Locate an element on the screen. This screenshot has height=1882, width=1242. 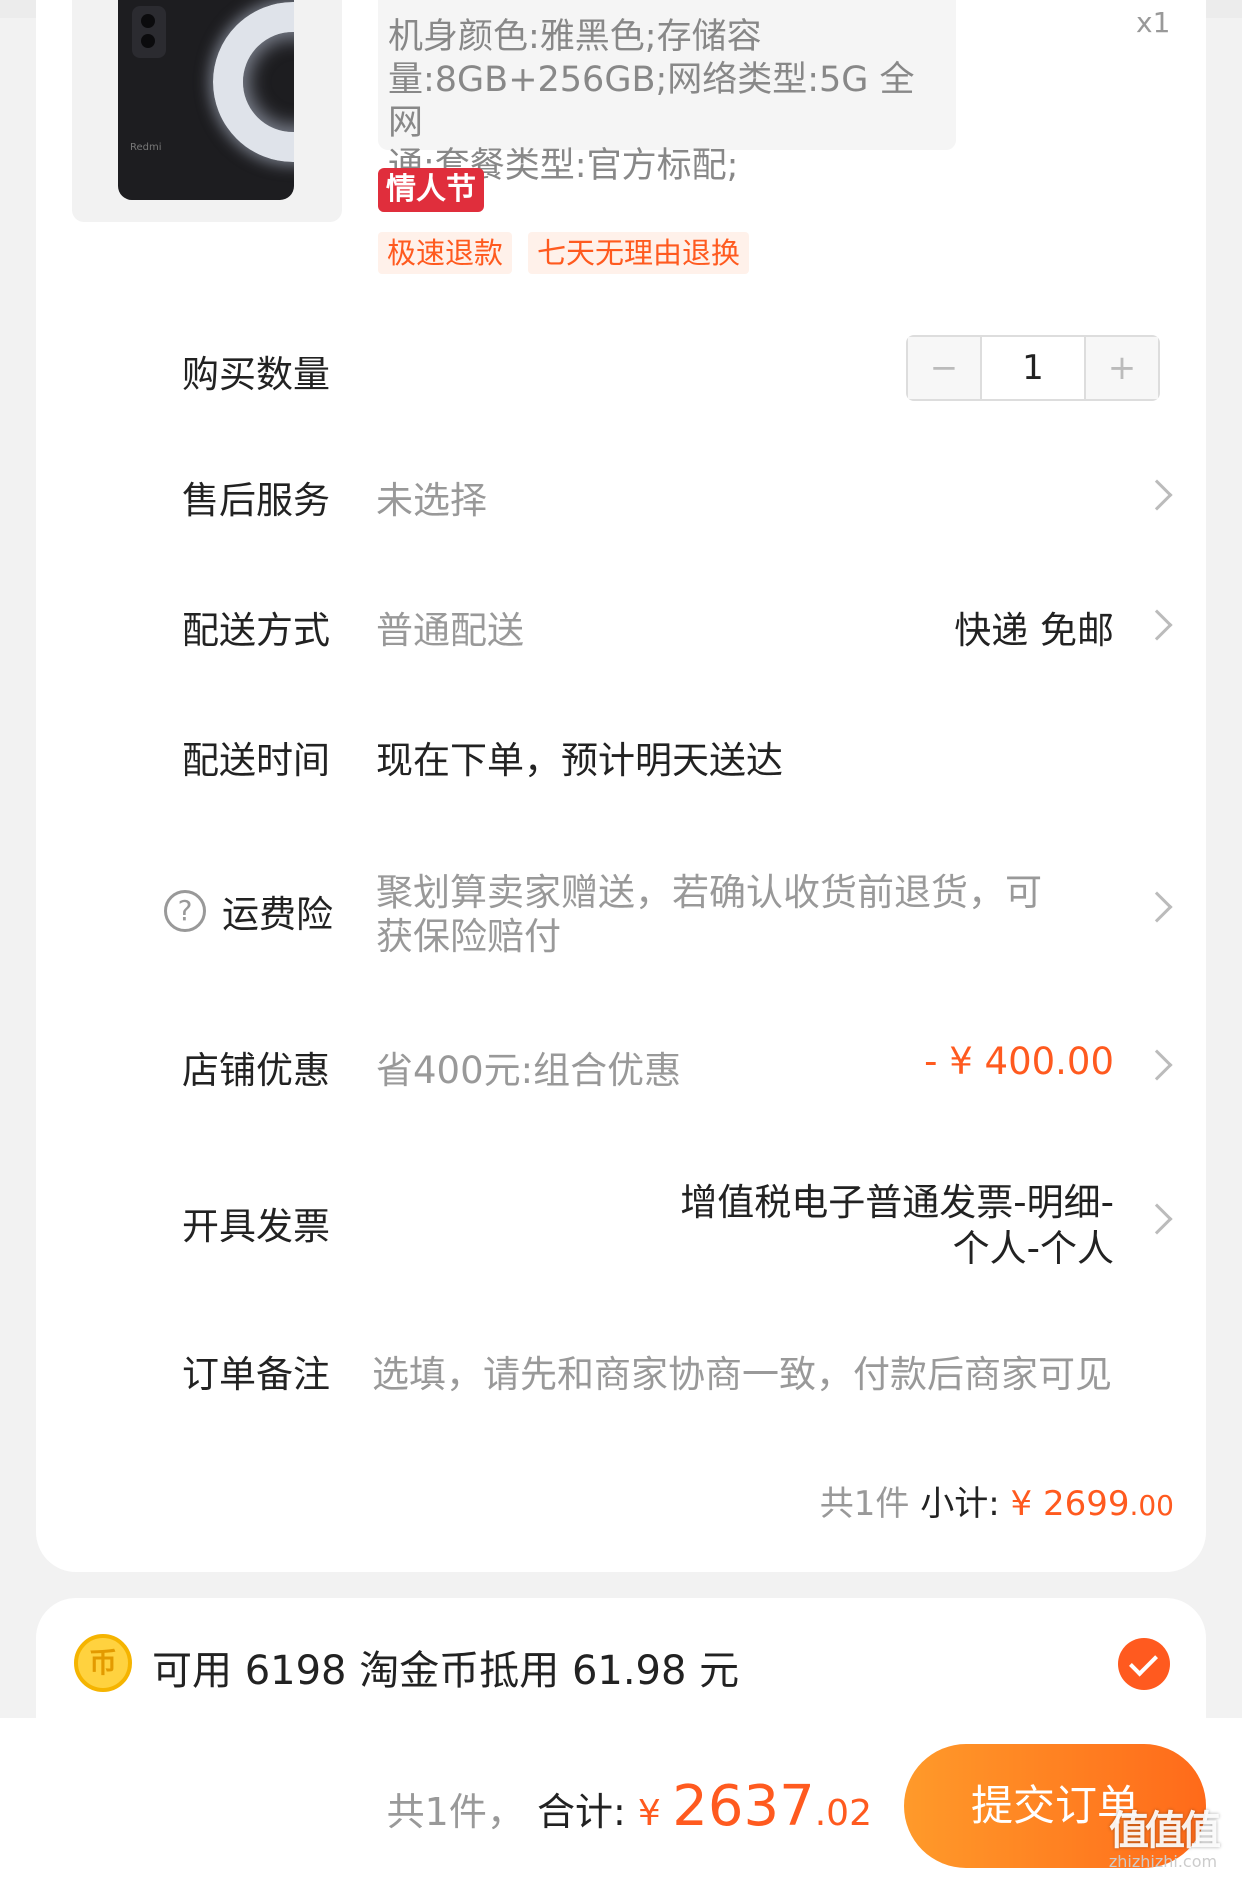
after-sales-label: 售后服务 is located at coordinates (256, 500).